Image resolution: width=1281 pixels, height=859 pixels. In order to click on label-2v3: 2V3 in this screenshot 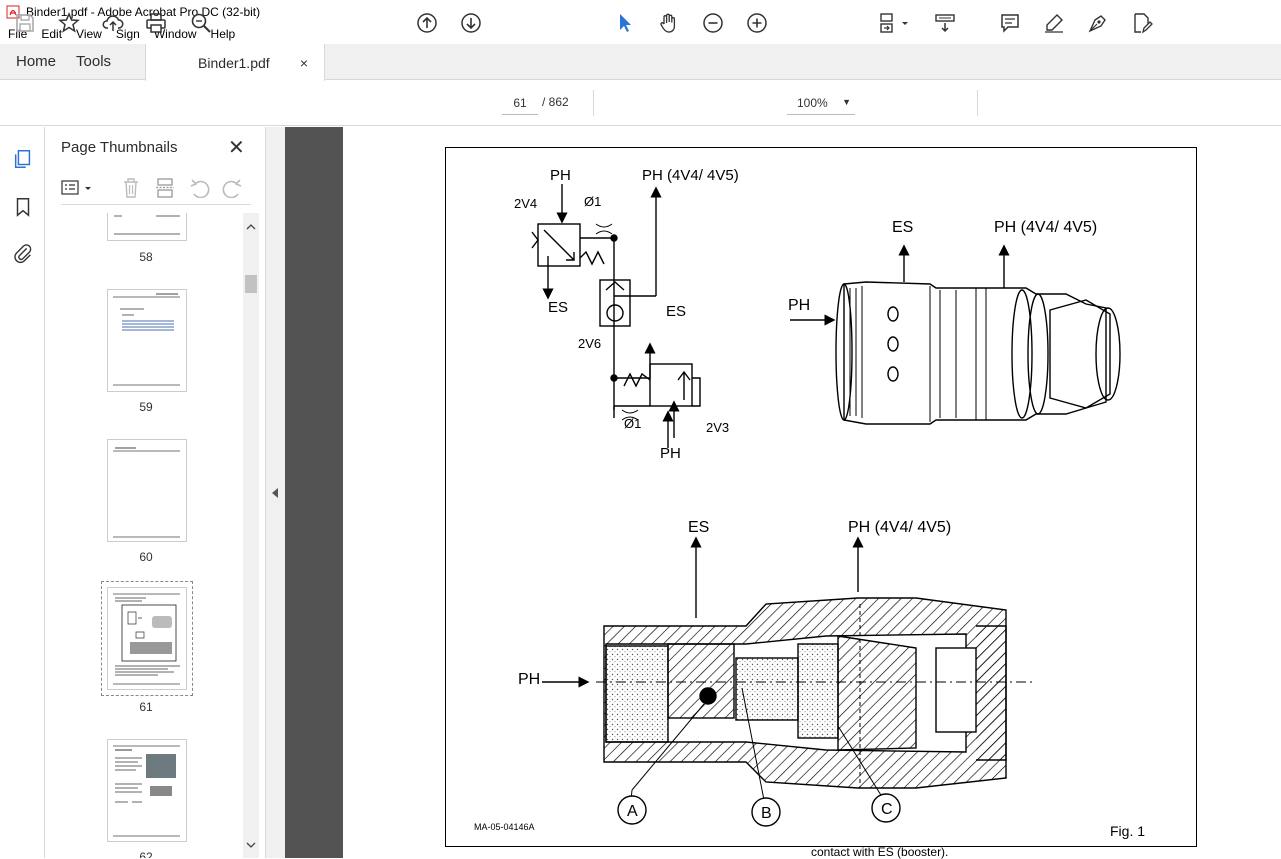, I will do `click(717, 427)`.